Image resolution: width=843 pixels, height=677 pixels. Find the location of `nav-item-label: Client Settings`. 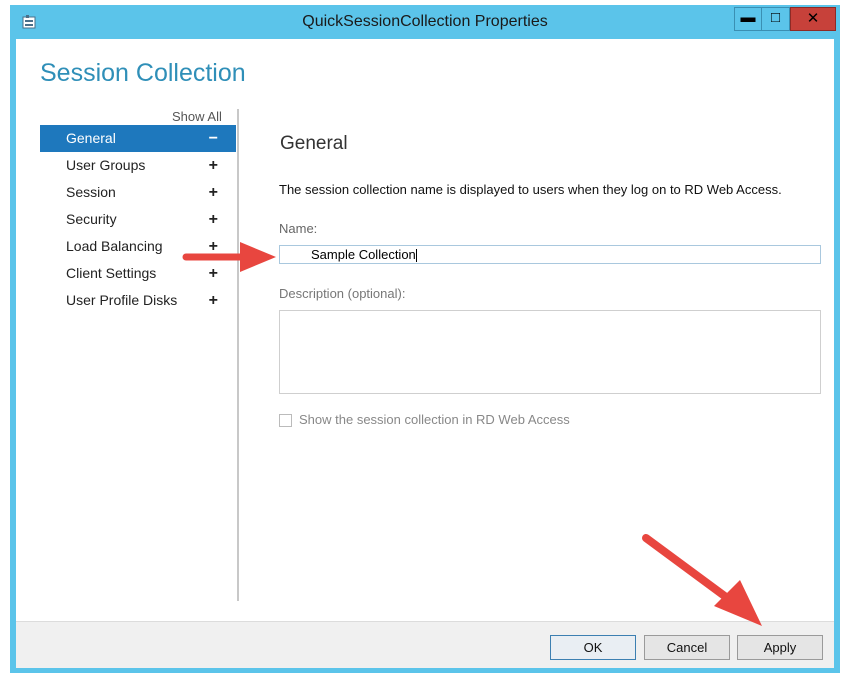

nav-item-label: Client Settings is located at coordinates (111, 273).